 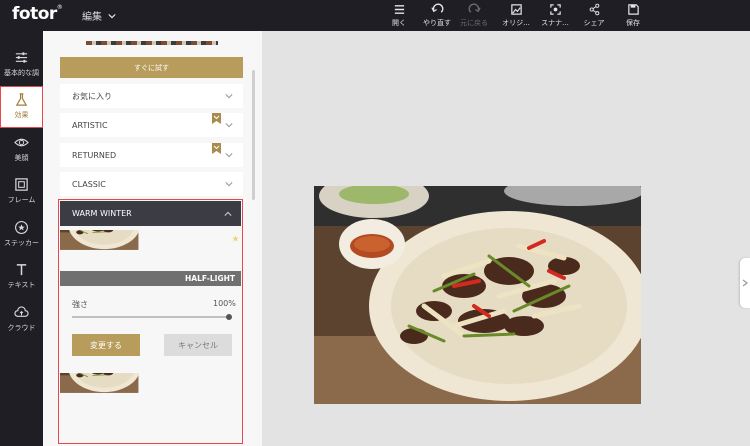 I want to click on left-sidebar: 基本的な調 効果 美顔 フレーム ステッカー テキスト クラウド, so click(x=21, y=238).